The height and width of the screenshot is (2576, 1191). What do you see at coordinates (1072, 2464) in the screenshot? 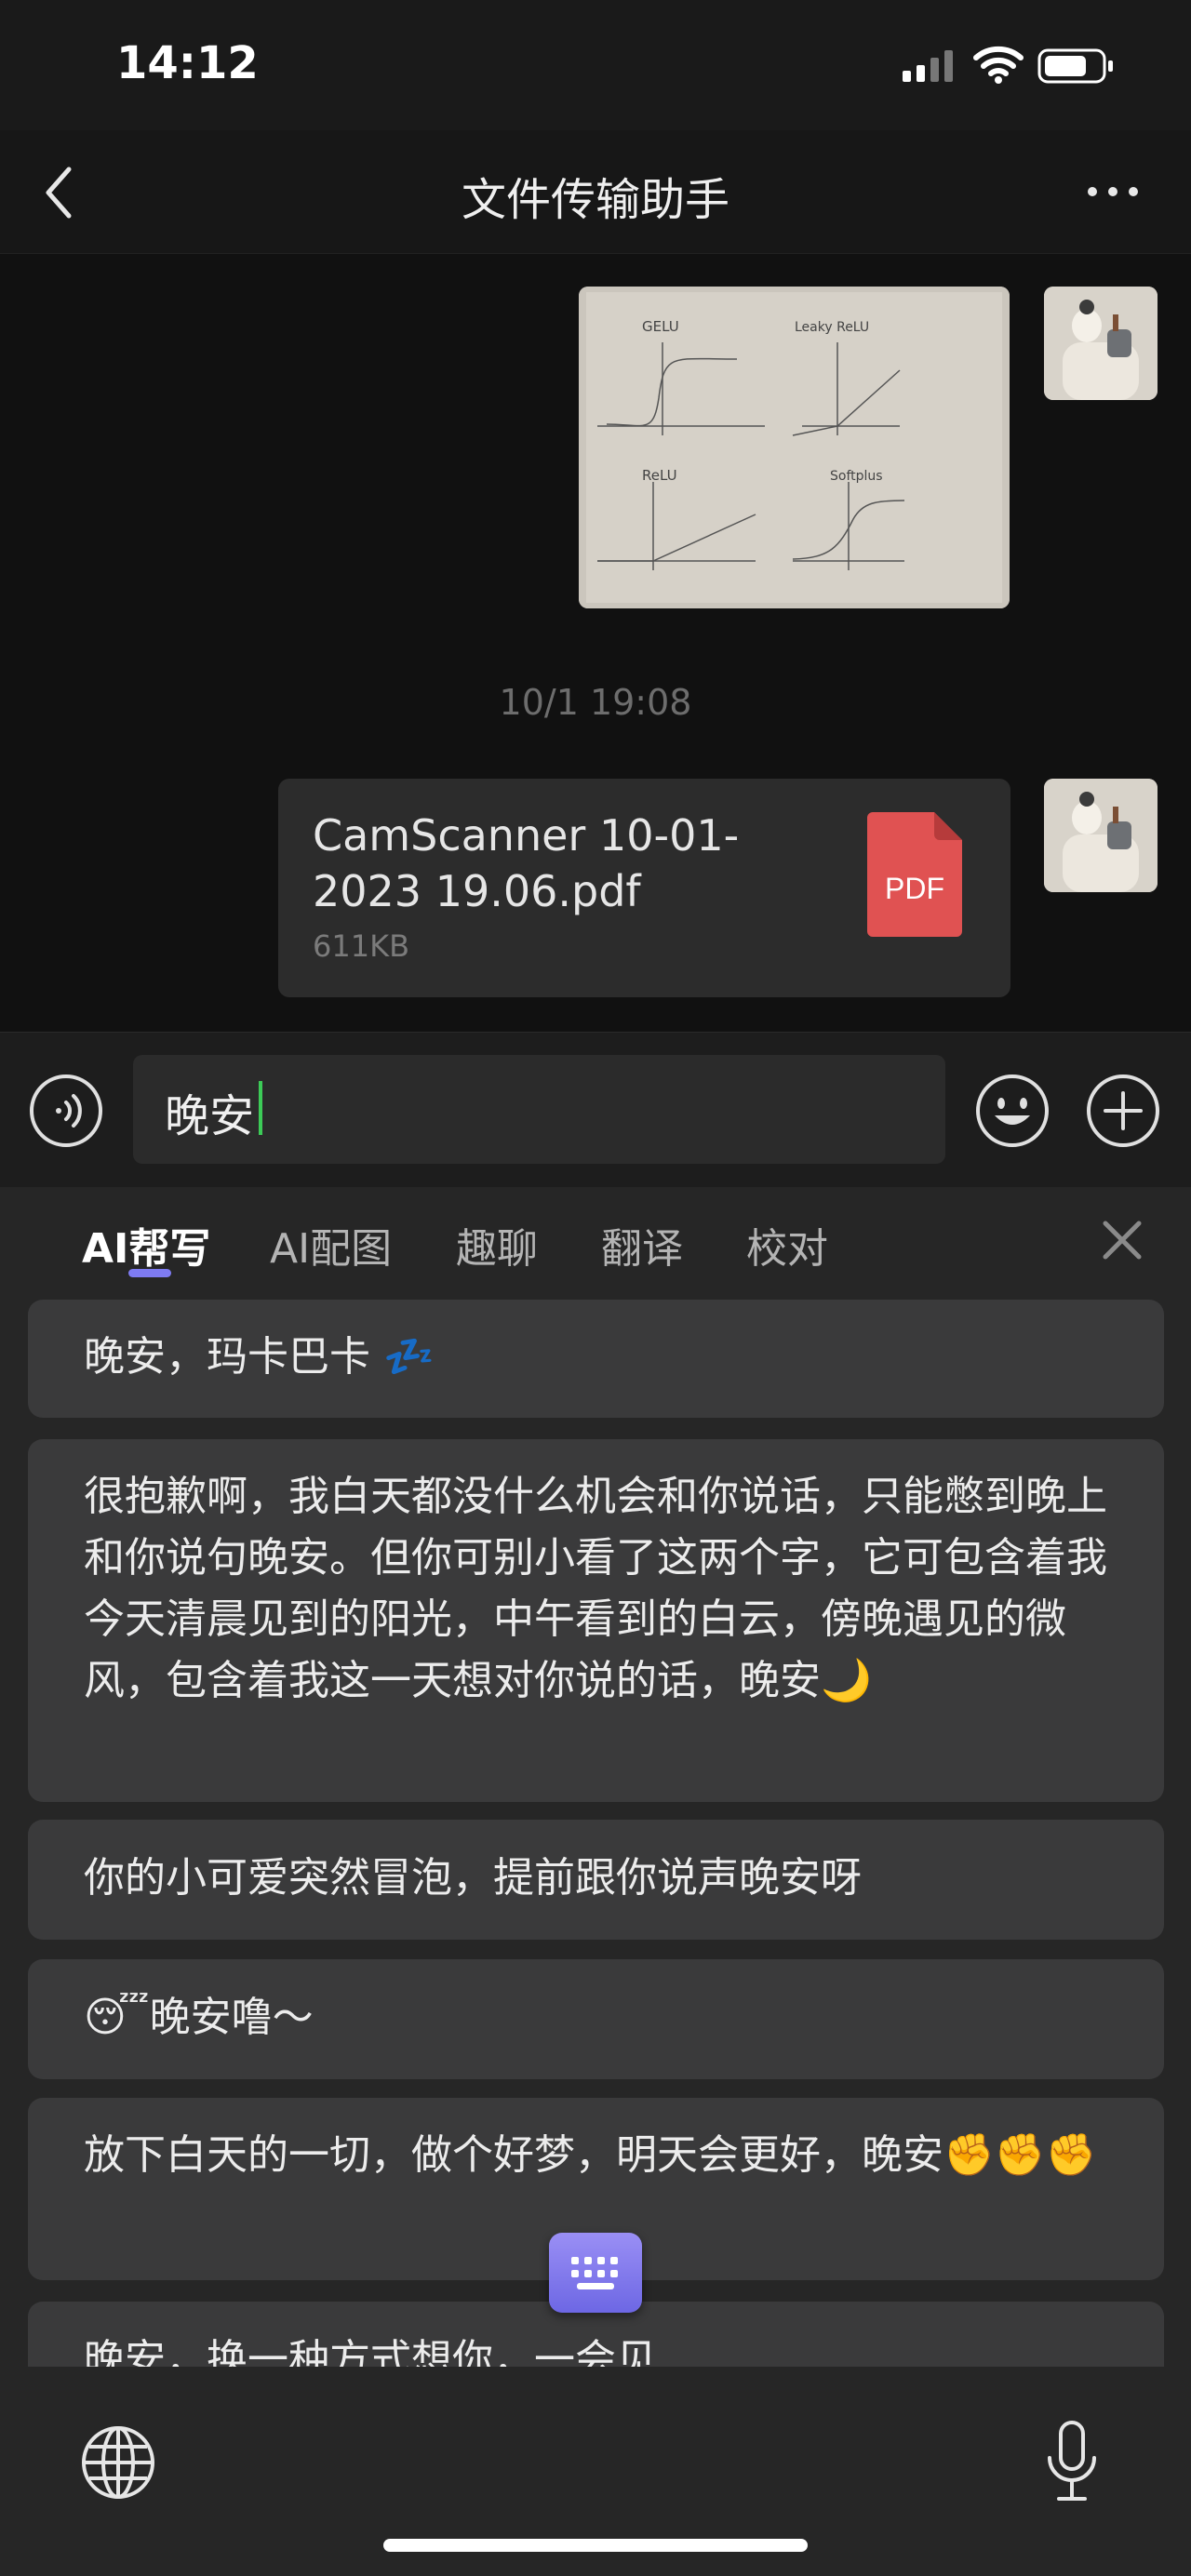
I see `microphone-icon` at bounding box center [1072, 2464].